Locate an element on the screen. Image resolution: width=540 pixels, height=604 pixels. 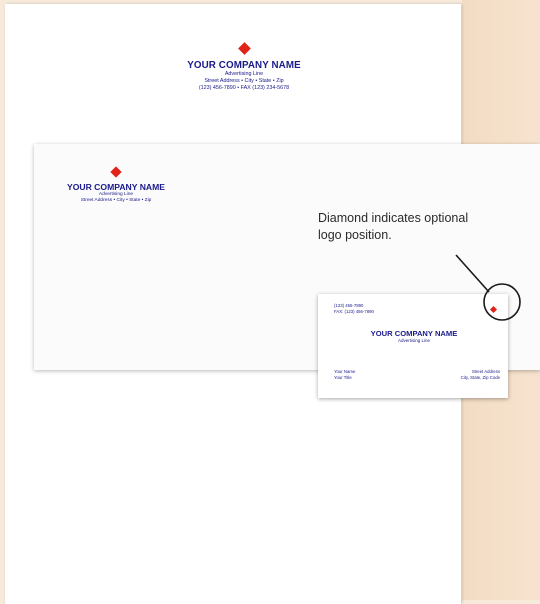
business-card-title: Your Title is located at coordinates (343, 377).